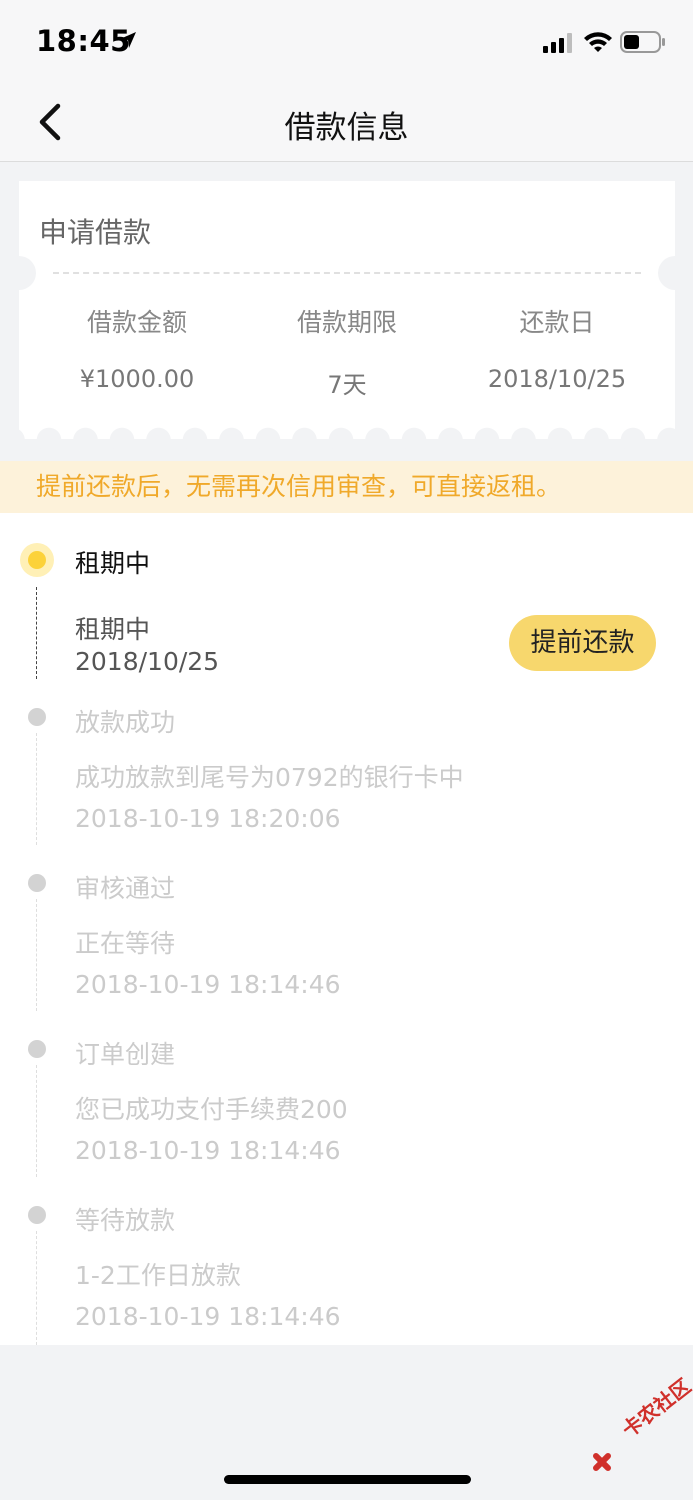  What do you see at coordinates (125, 1220) in the screenshot?
I see `timeline-title: 等待放款` at bounding box center [125, 1220].